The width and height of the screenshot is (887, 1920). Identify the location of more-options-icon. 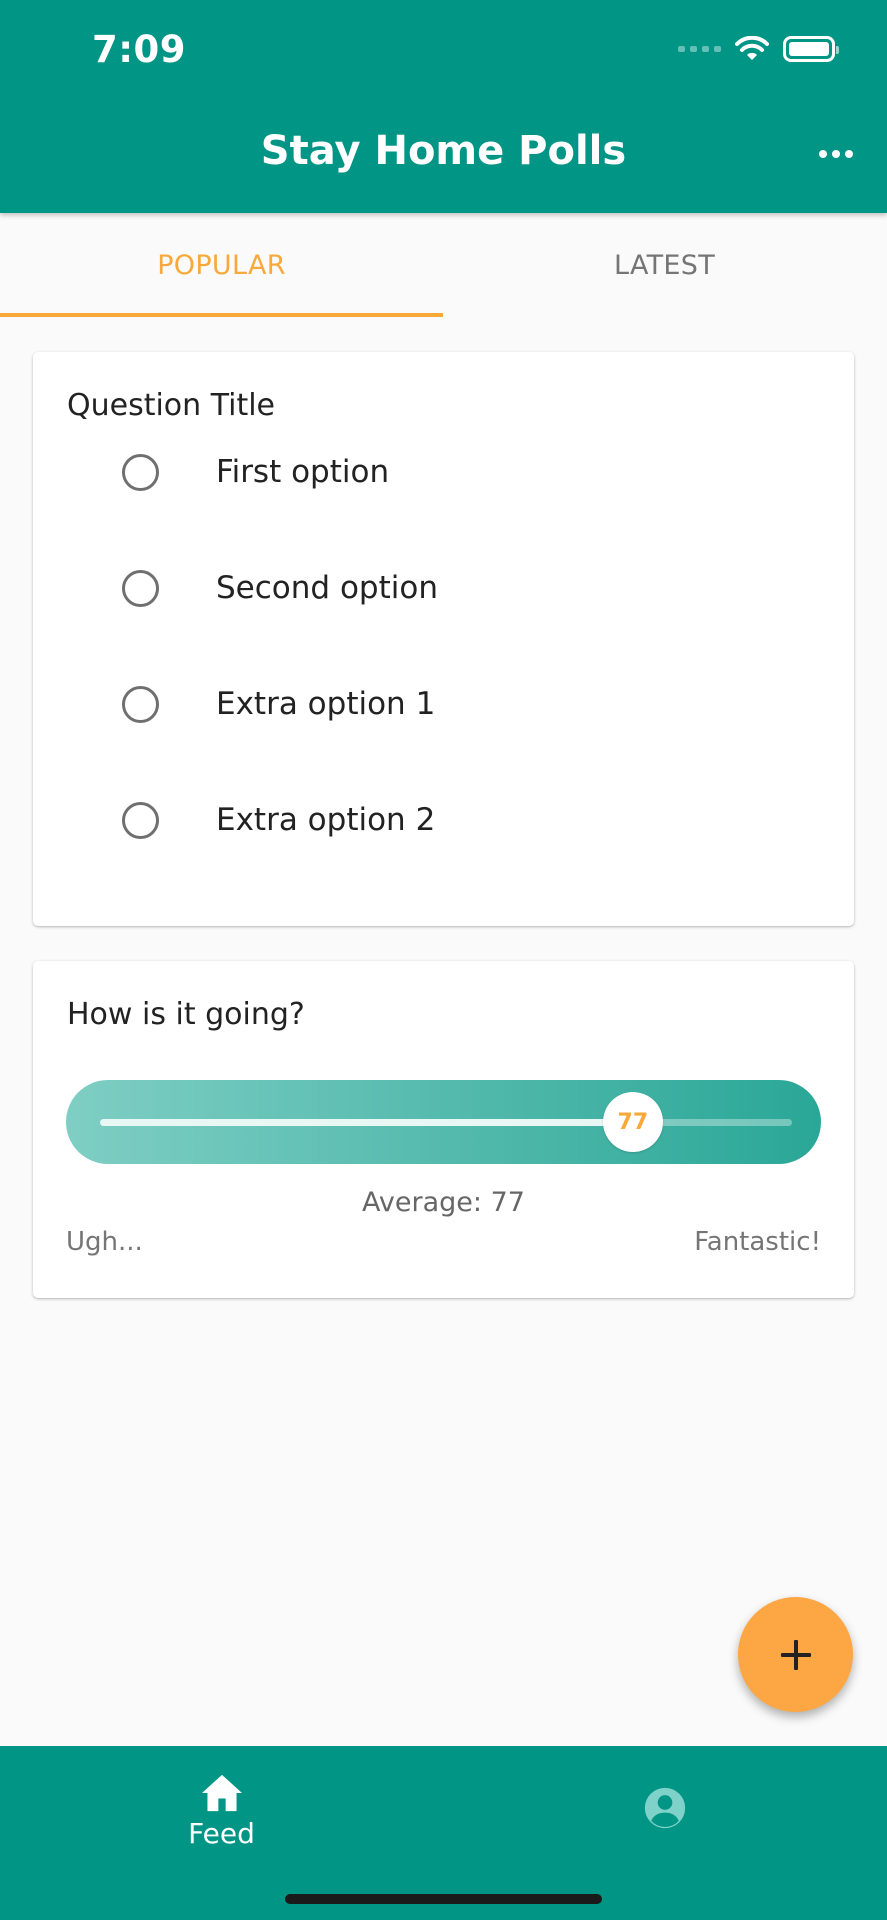
(836, 154).